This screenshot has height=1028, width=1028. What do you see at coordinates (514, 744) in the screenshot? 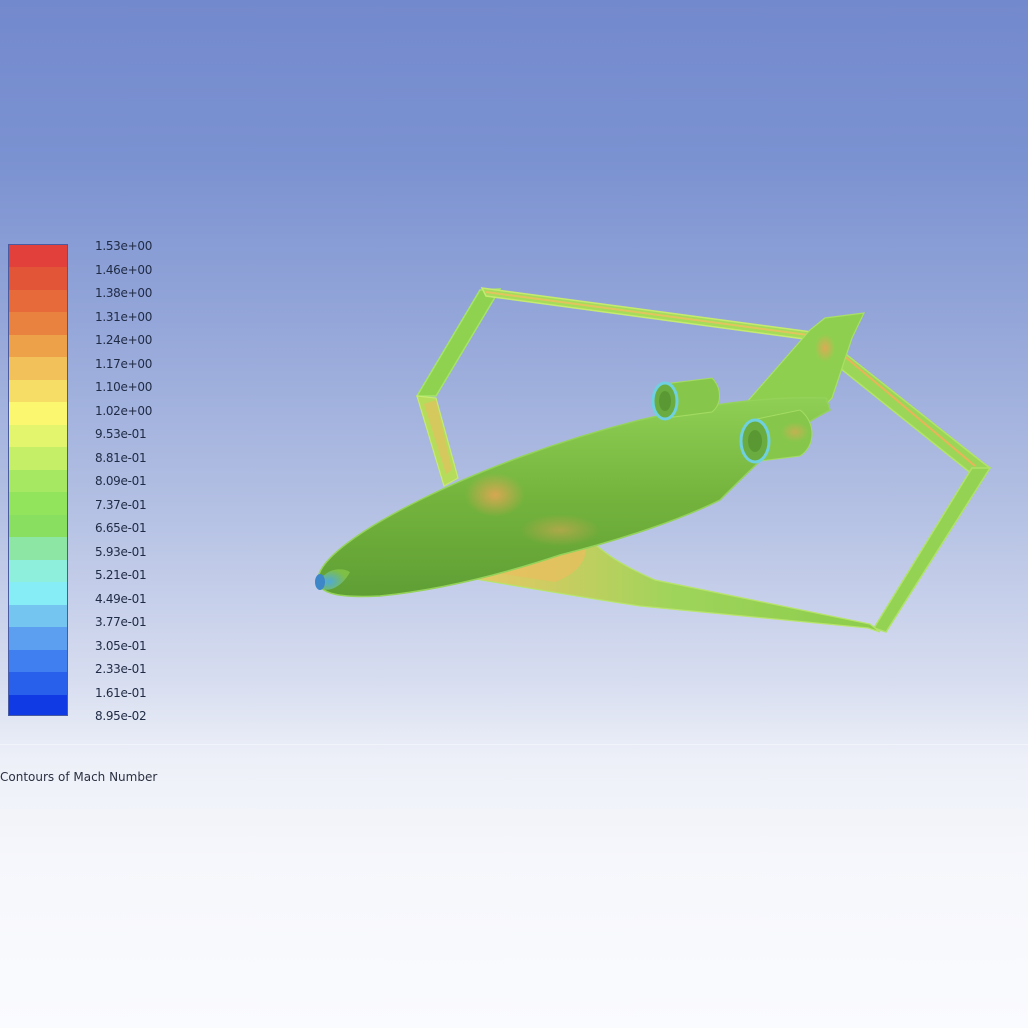
I see `viewport-separator` at bounding box center [514, 744].